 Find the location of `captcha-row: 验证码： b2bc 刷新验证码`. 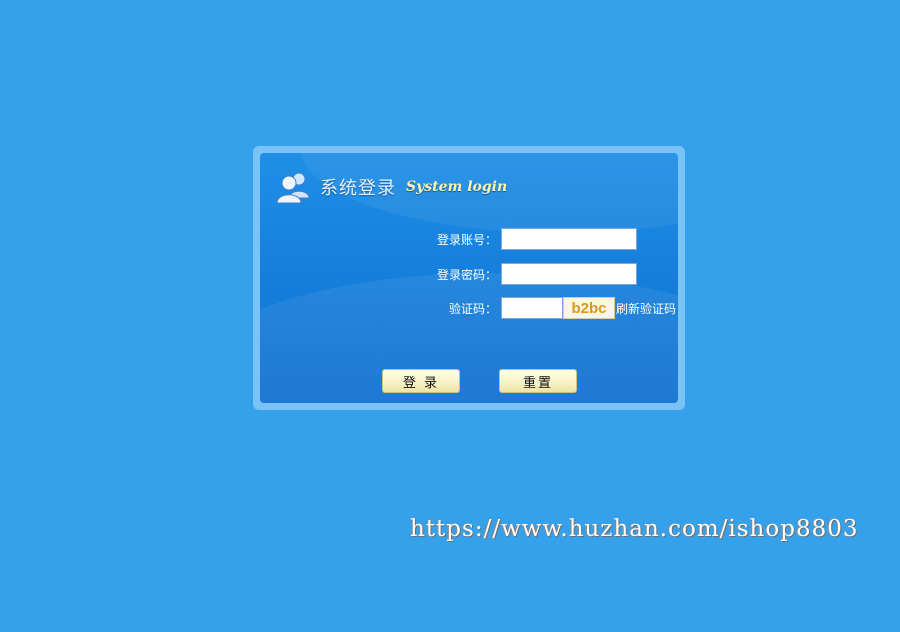

captcha-row: 验证码： b2bc 刷新验证码 is located at coordinates (468, 308).